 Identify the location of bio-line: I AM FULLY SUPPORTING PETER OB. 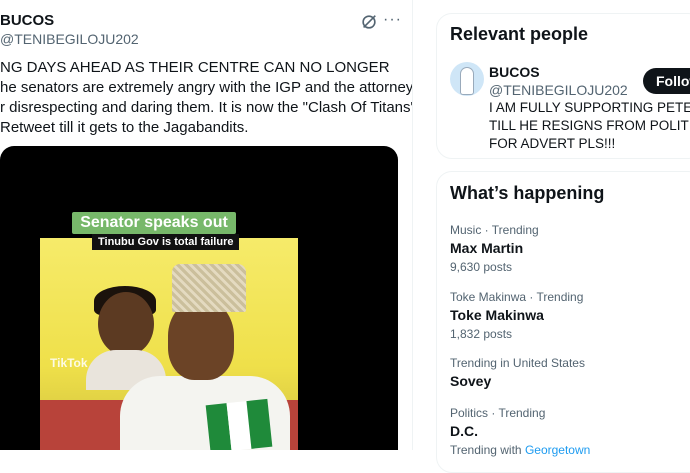
(589, 107).